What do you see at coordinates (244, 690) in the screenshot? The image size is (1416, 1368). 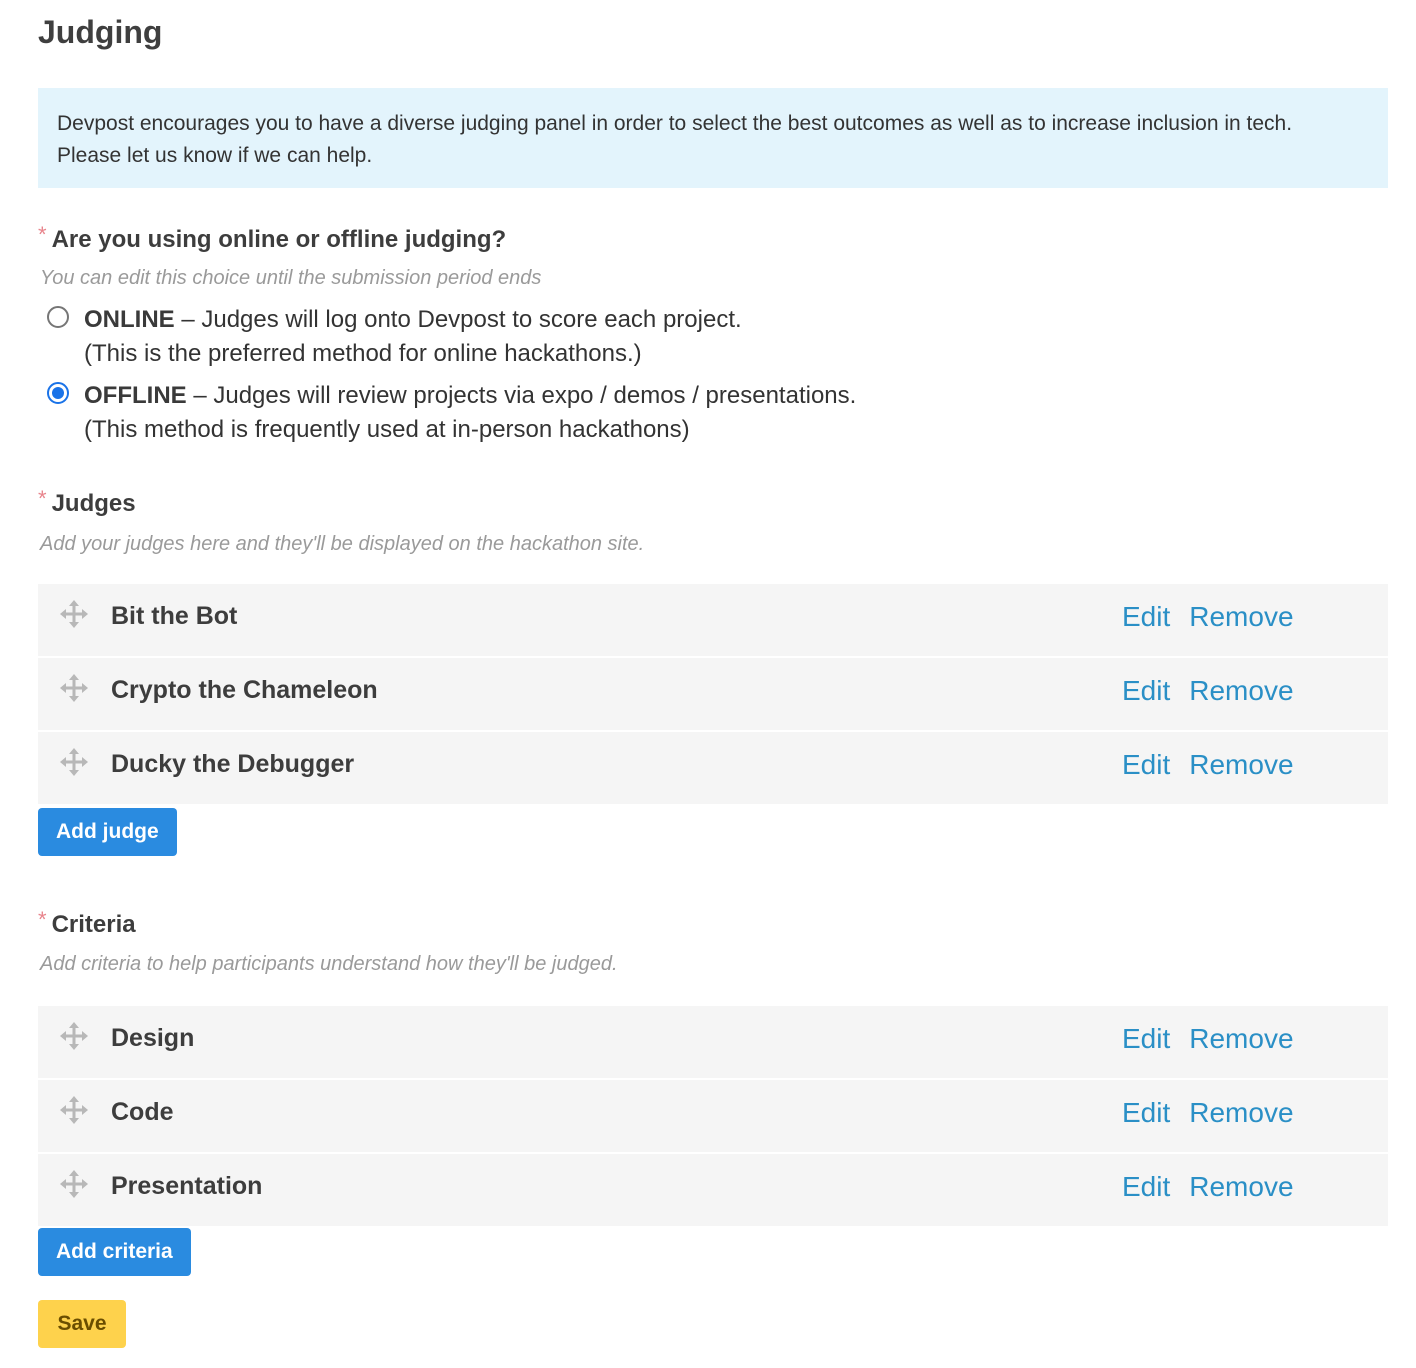 I see `judge-name: Crypto the Chameleon` at bounding box center [244, 690].